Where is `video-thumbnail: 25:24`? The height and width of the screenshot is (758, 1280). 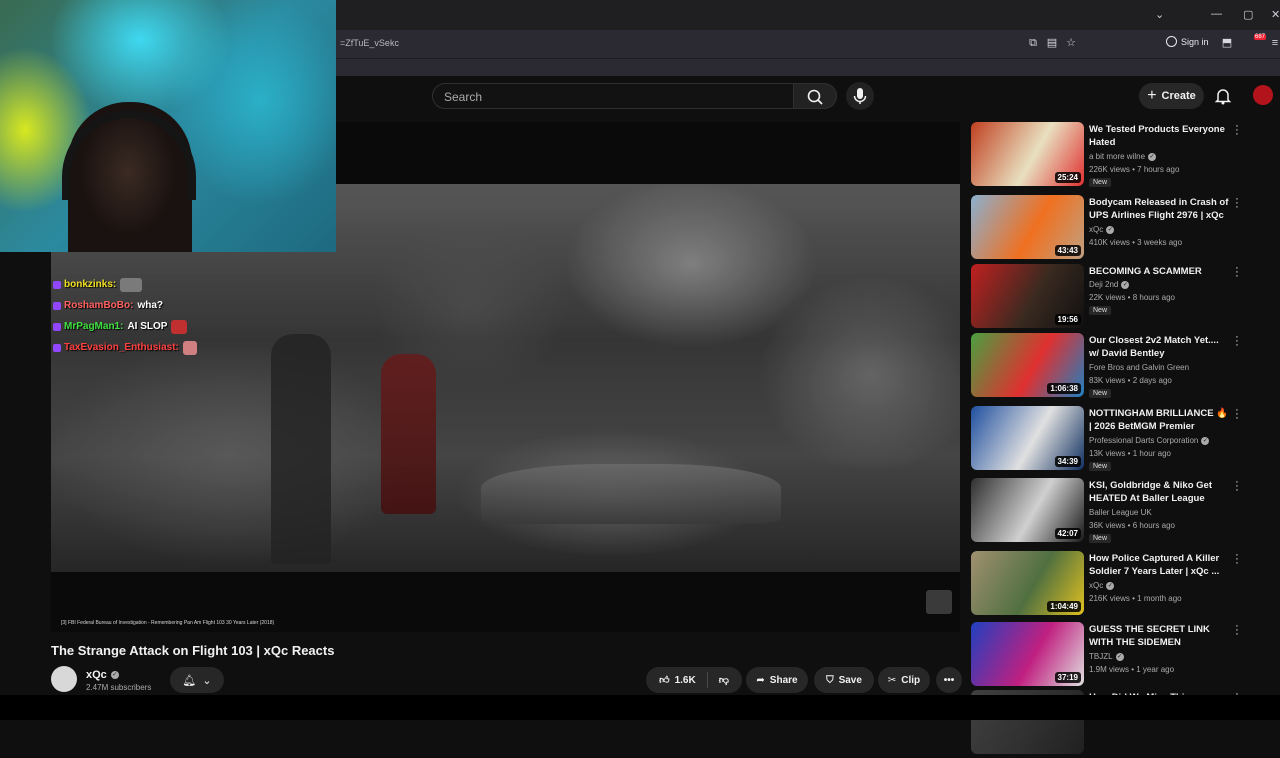 video-thumbnail: 25:24 is located at coordinates (1027, 154).